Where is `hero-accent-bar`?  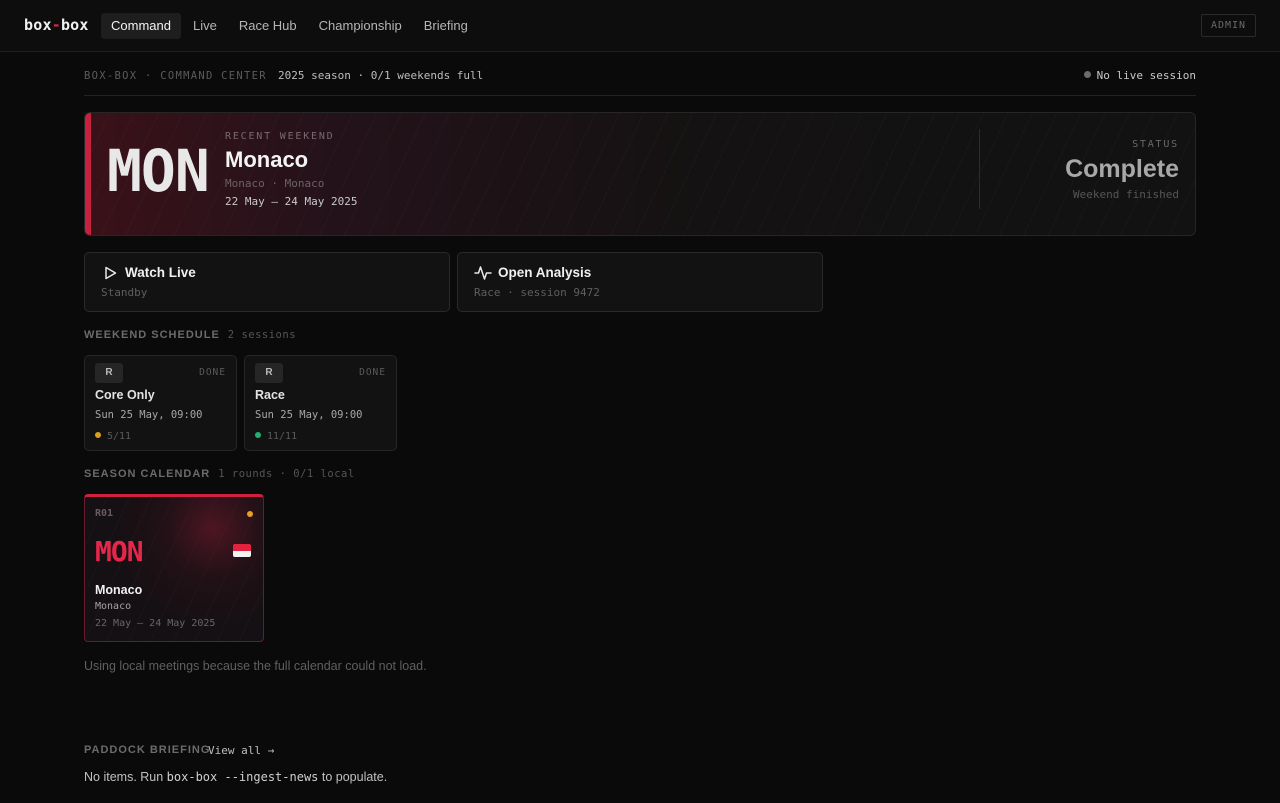 hero-accent-bar is located at coordinates (88, 174).